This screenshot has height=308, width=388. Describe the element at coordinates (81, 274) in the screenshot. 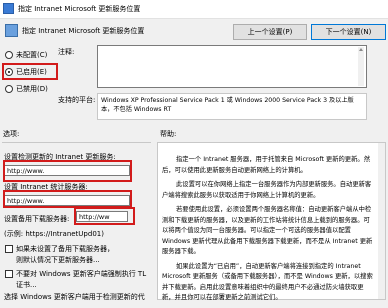

I see `tls-label: 不要对 Windows 更新客户端强制执行 TL` at that location.